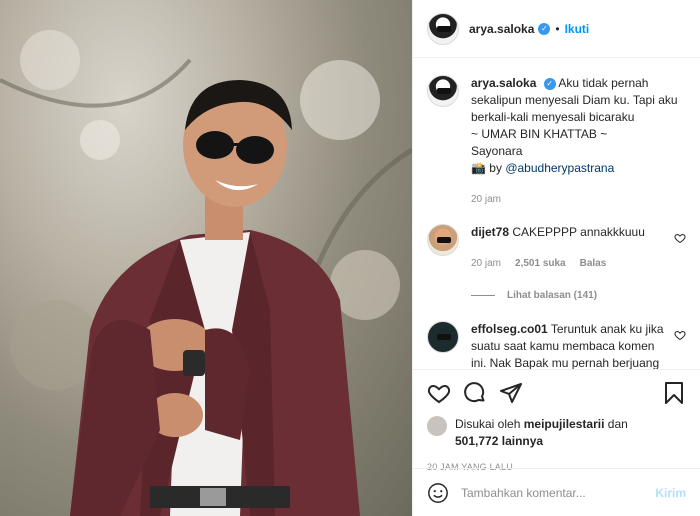  Describe the element at coordinates (539, 134) in the screenshot. I see `caption-quote: ~ UMAR BIN KHATTAB ~` at that location.